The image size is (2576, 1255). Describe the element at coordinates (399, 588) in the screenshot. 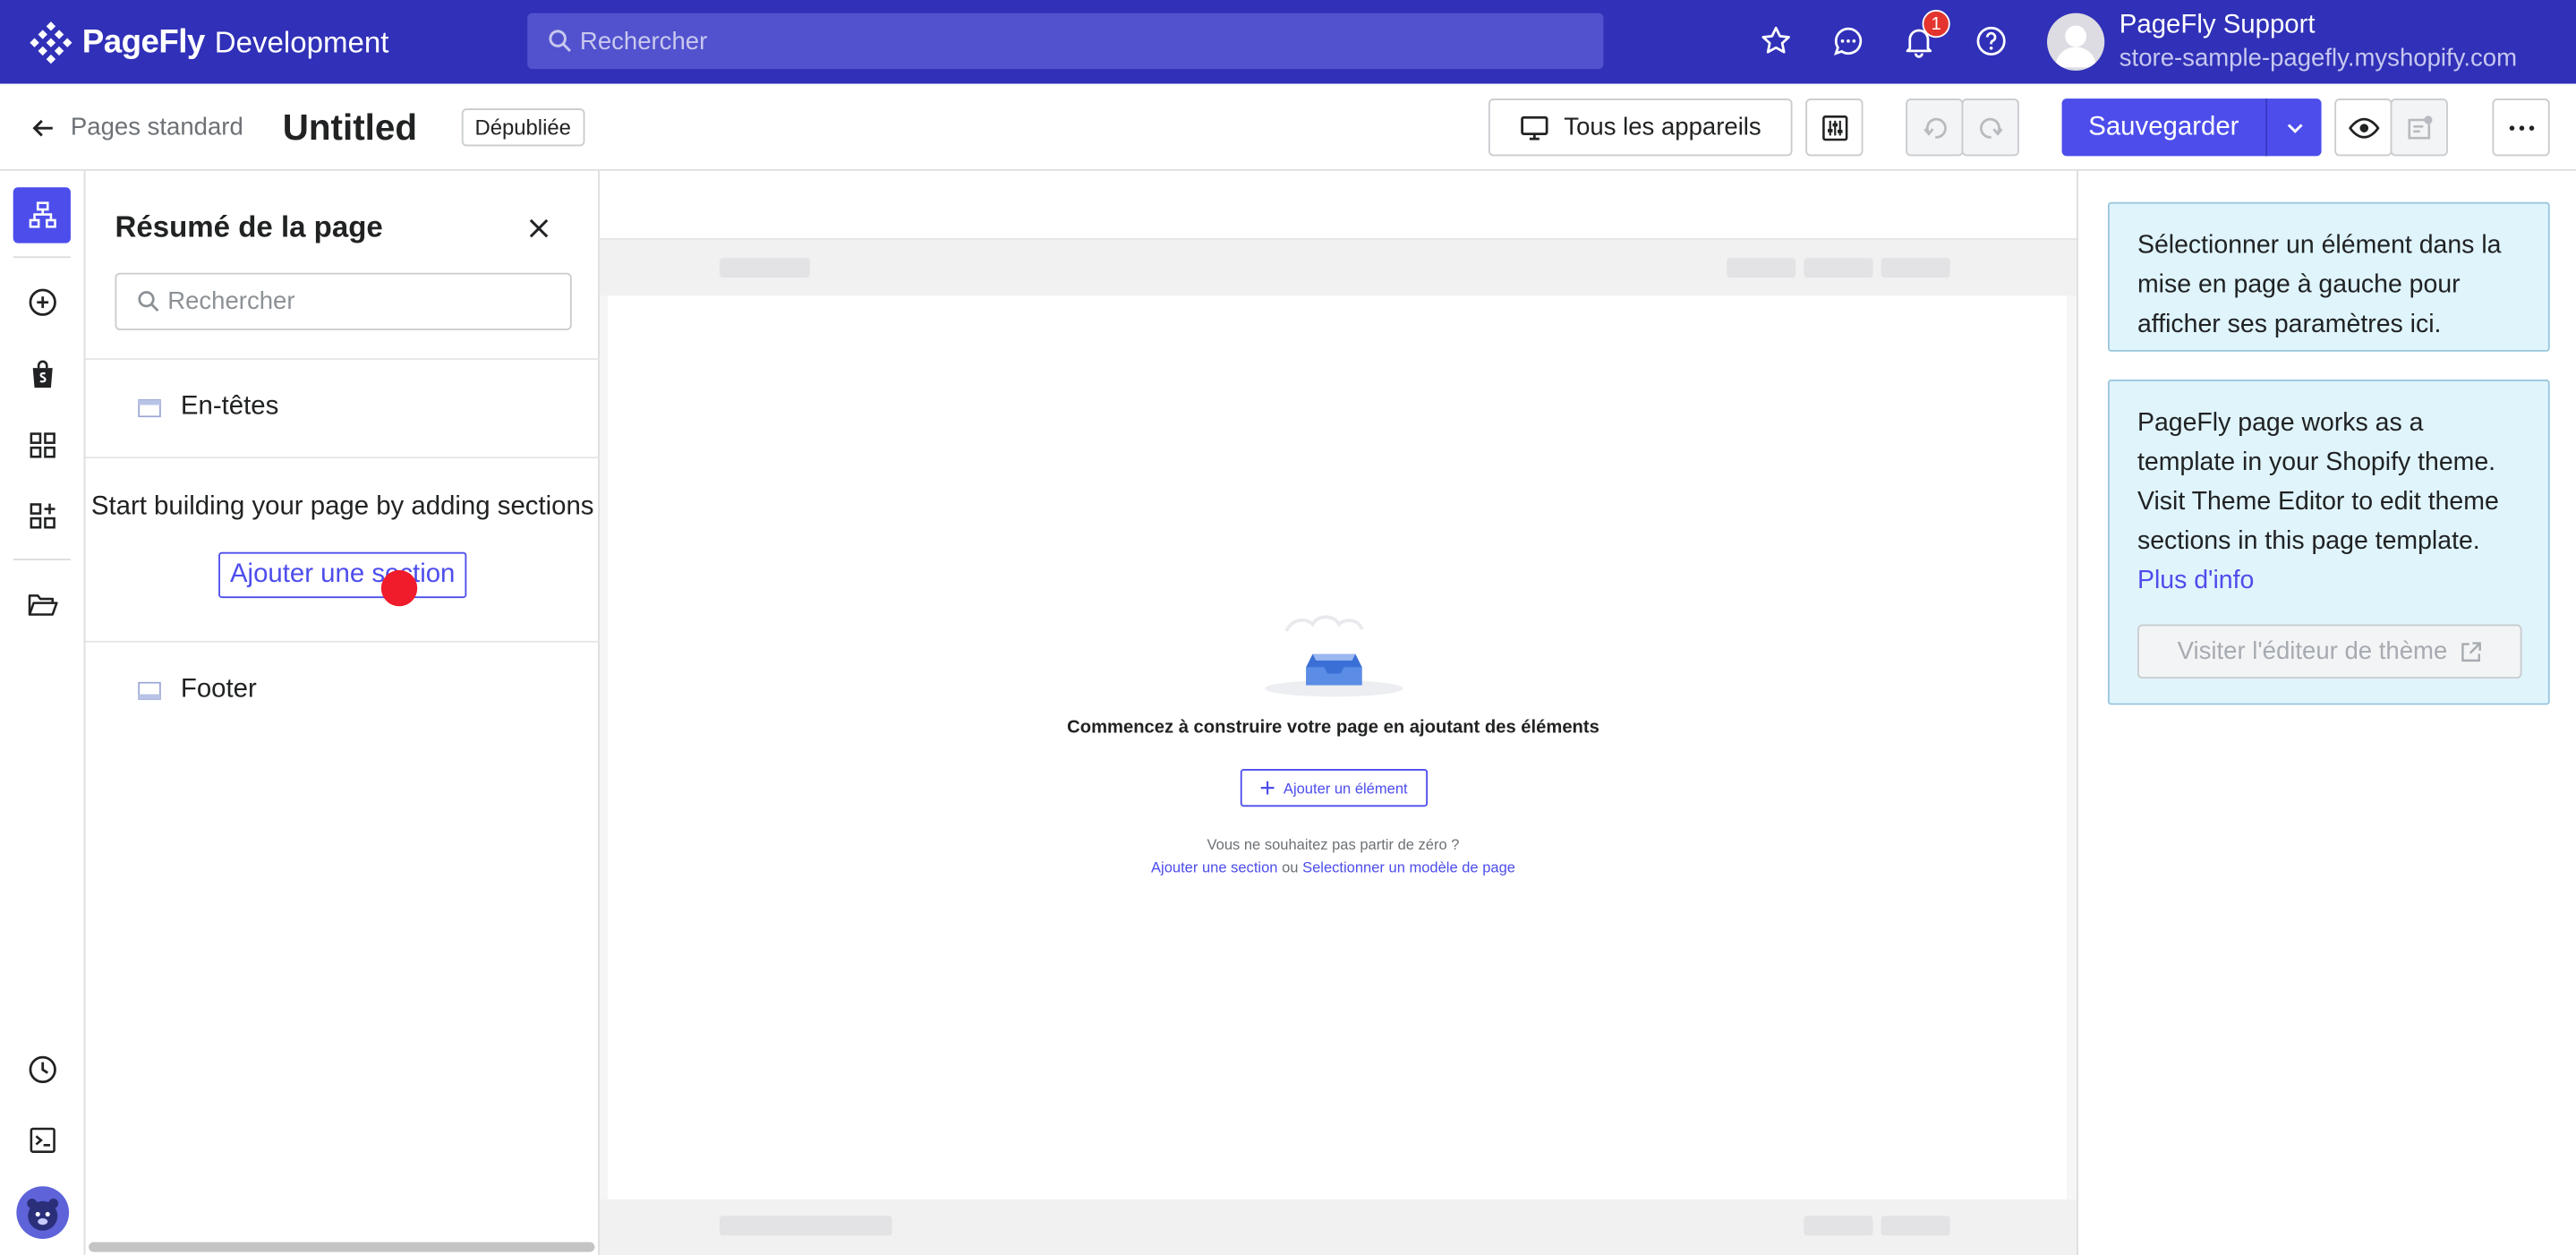

I see `cursor-indicator` at that location.